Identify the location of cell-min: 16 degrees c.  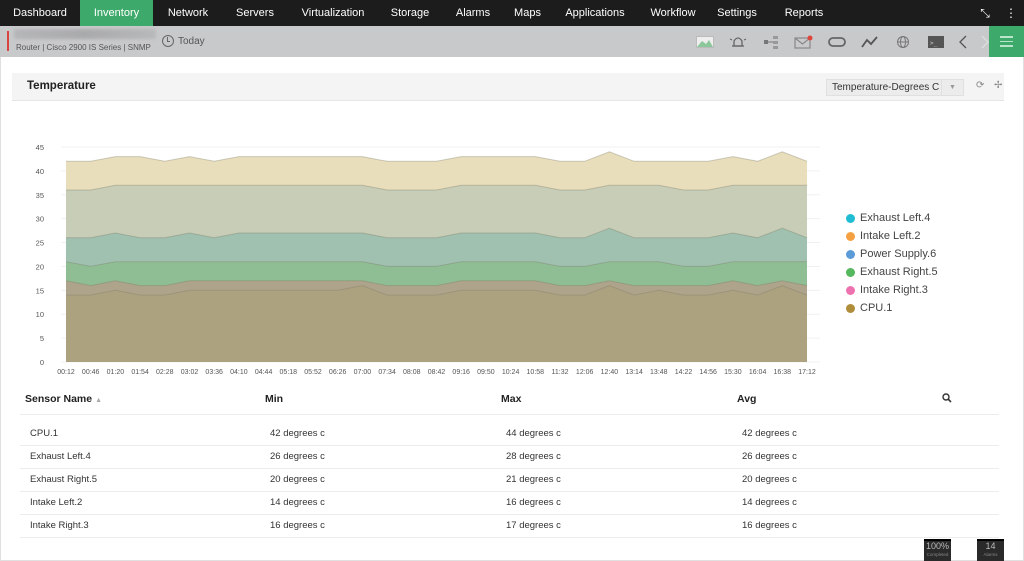
(378, 526).